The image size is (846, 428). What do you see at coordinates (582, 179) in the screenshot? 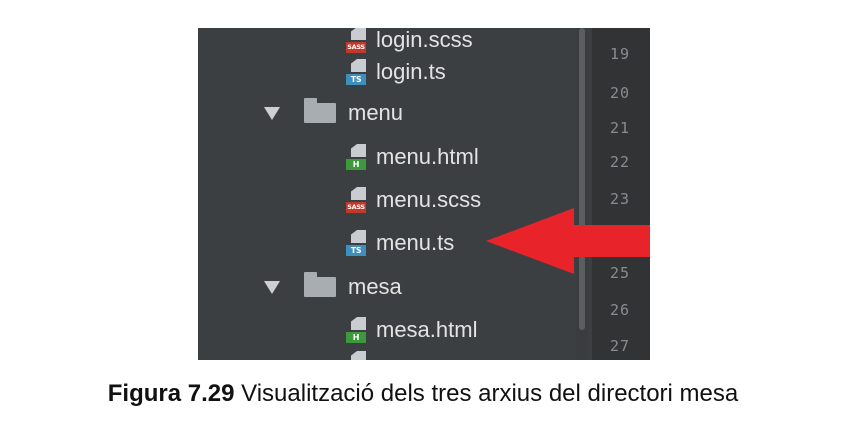
I see `scrollbar-thumb` at bounding box center [582, 179].